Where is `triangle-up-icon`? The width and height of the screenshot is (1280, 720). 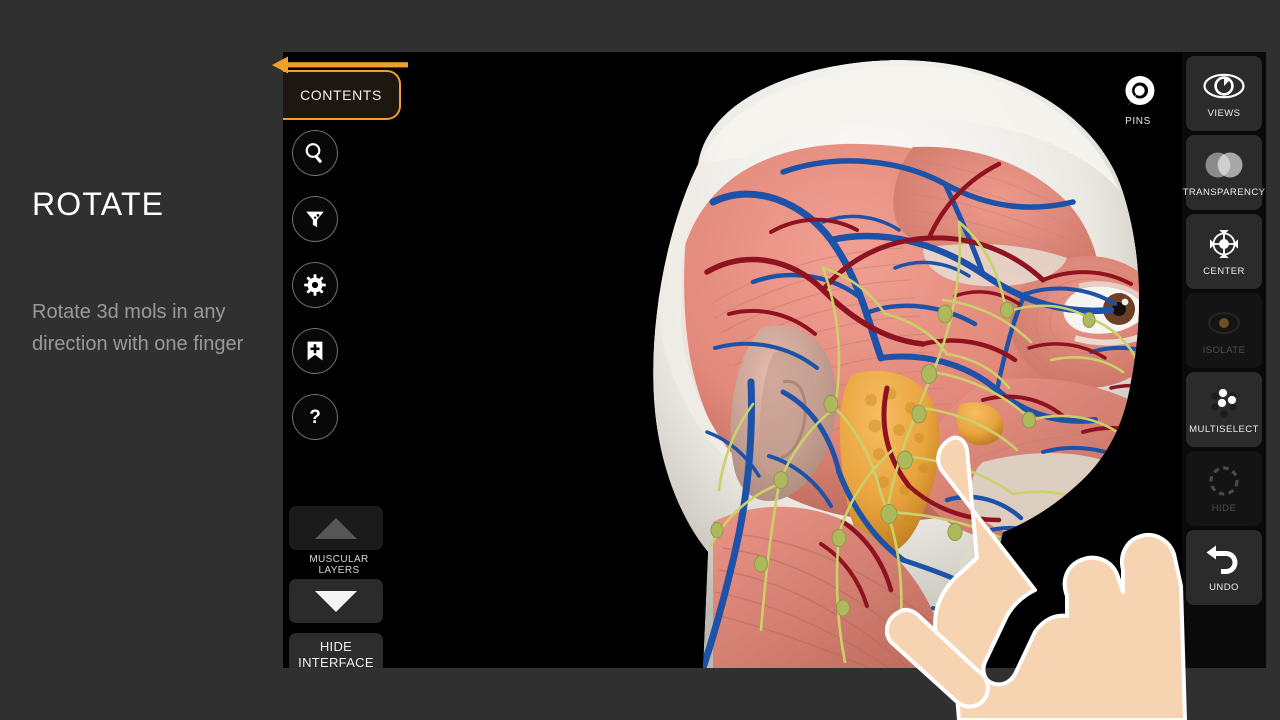
triangle-up-icon is located at coordinates (336, 528).